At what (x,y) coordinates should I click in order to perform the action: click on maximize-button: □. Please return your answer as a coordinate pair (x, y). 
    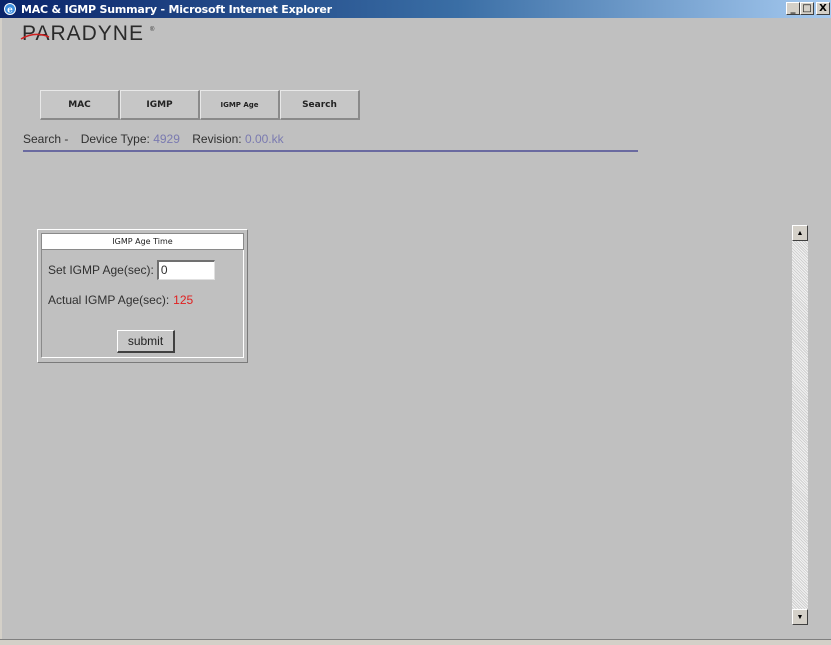
    Looking at the image, I should click on (807, 8).